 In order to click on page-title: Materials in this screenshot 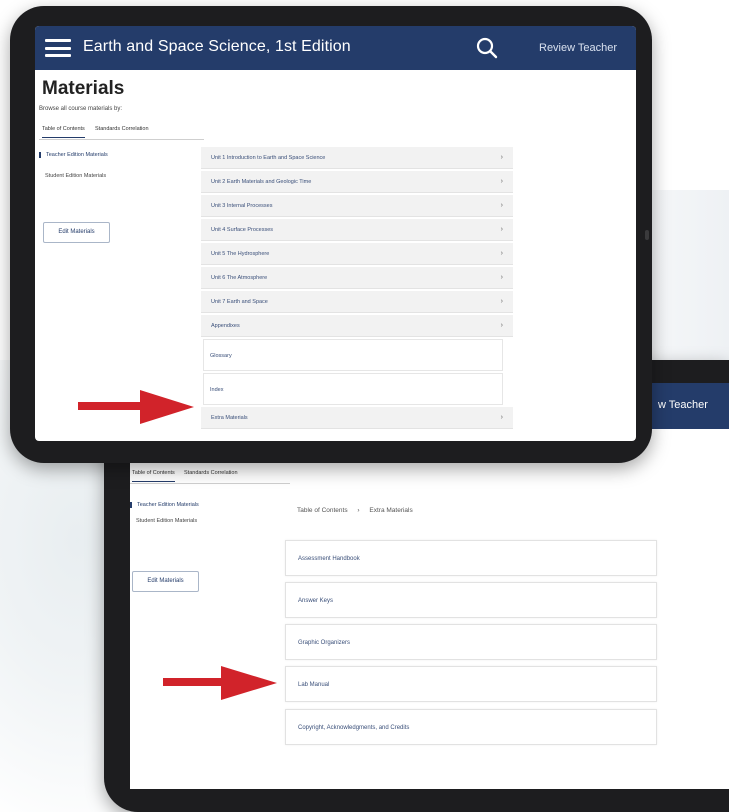, I will do `click(83, 88)`.